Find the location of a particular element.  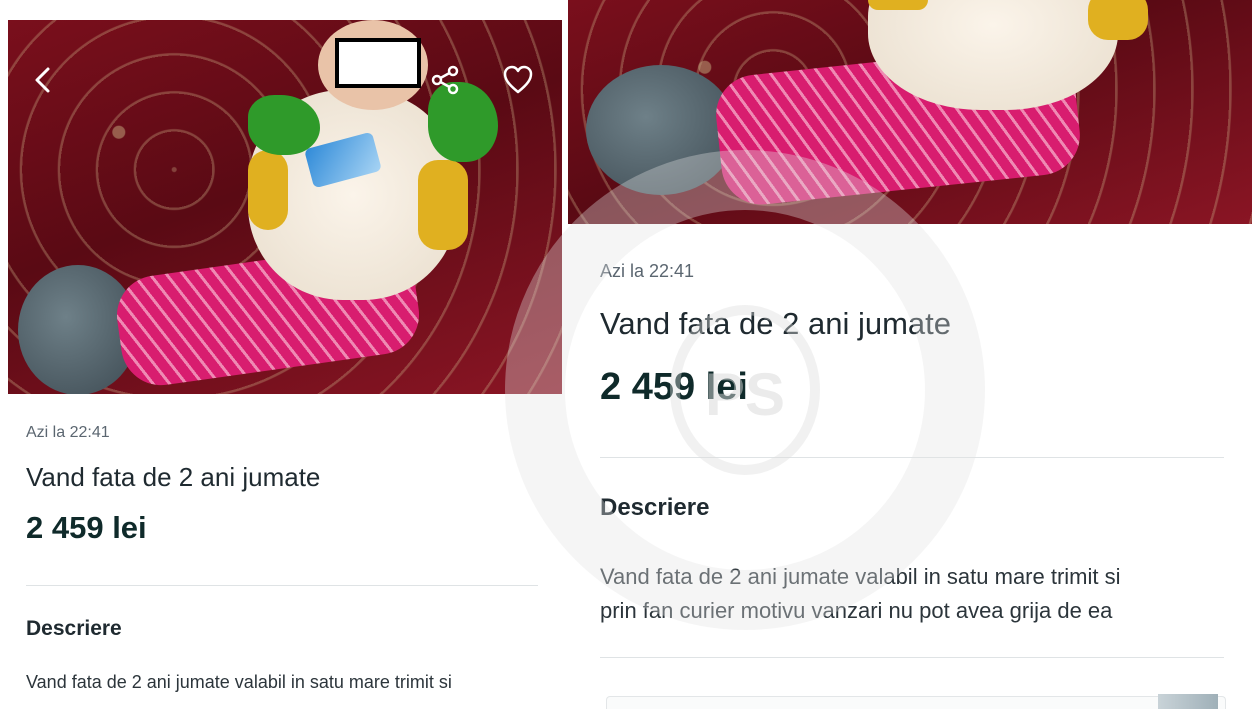

back-button is located at coordinates (44, 80).